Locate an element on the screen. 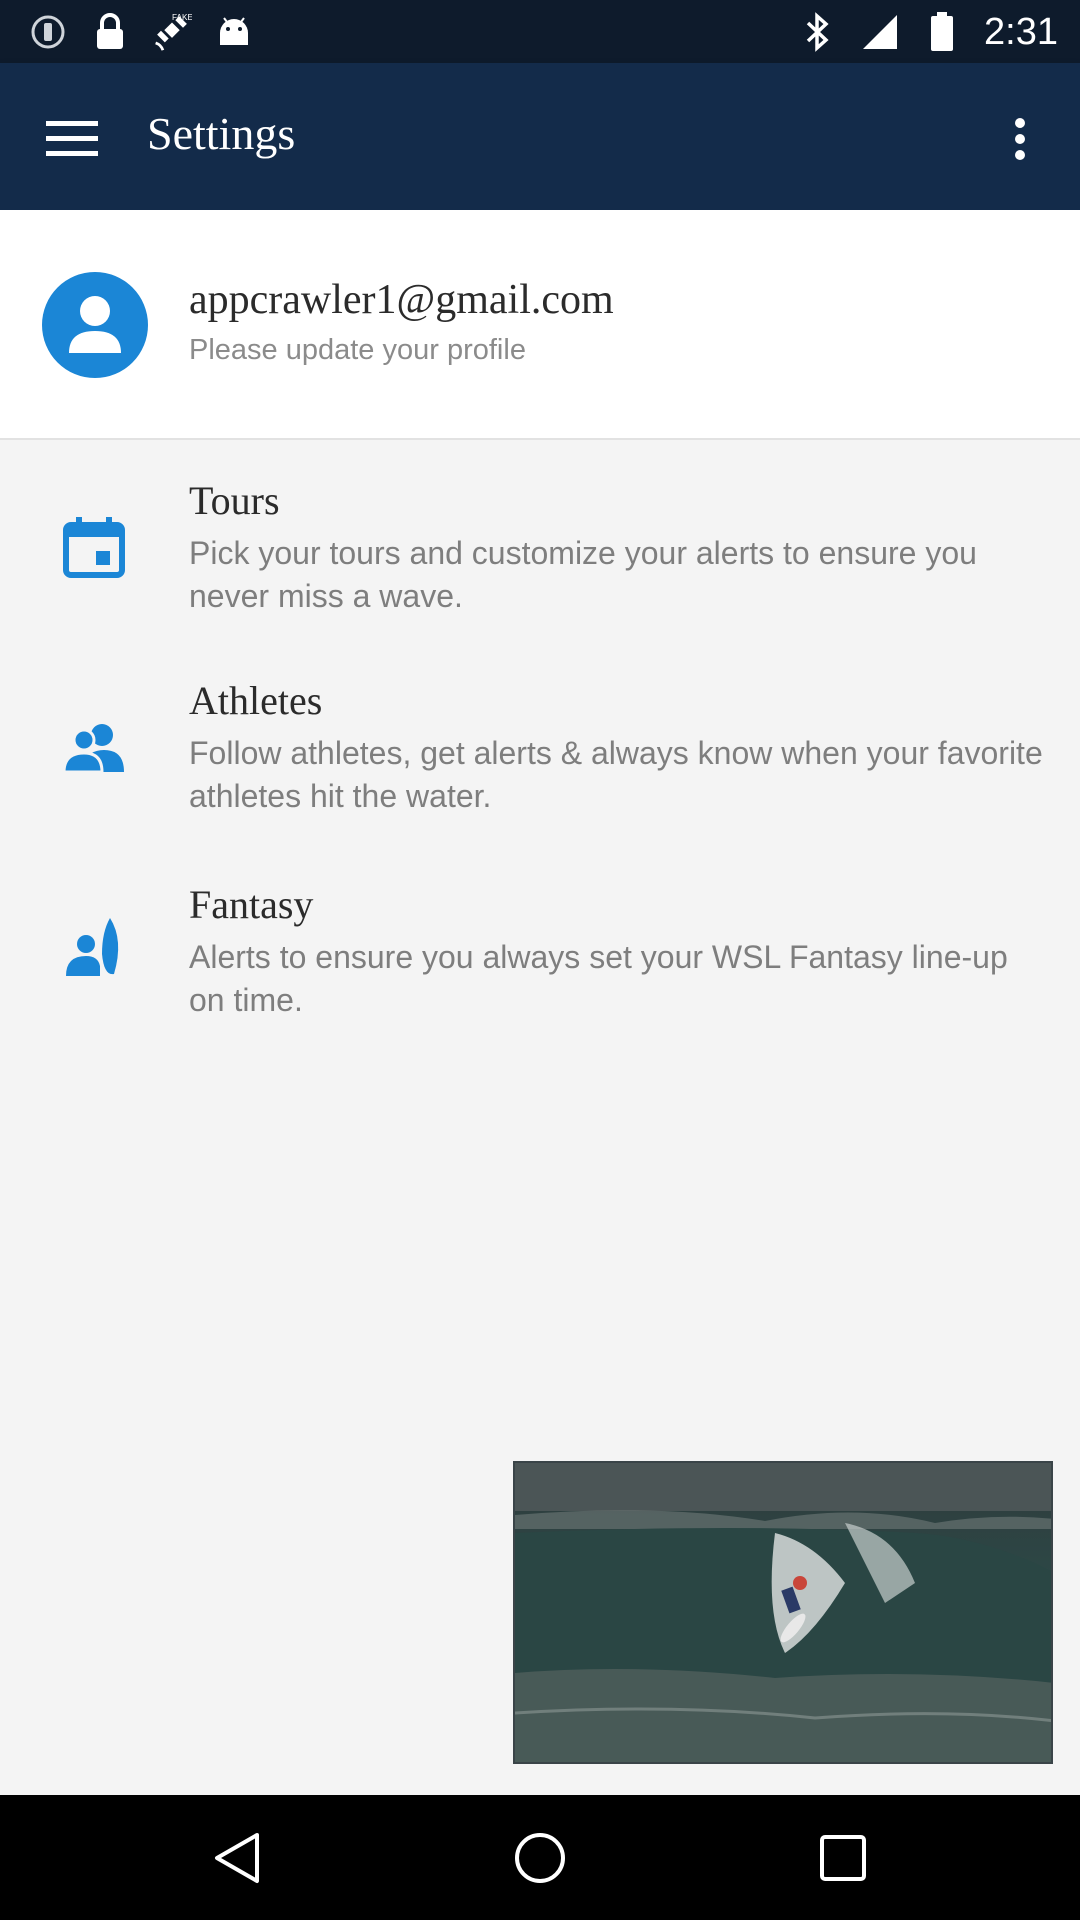 The image size is (1080, 1920). more-vert-icon is located at coordinates (1020, 139).